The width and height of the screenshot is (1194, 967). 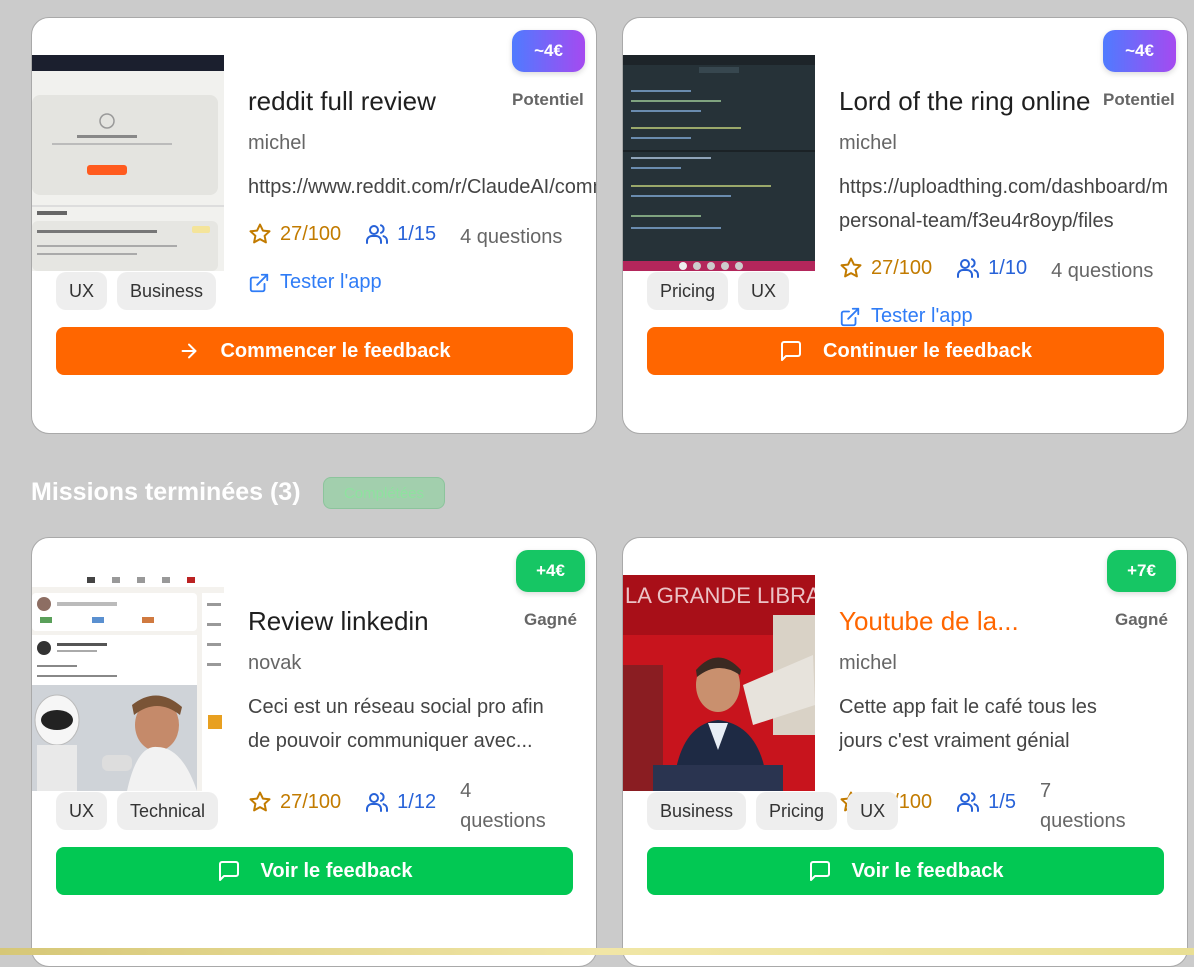 I want to click on testers-value: 1/10, so click(x=1008, y=267).